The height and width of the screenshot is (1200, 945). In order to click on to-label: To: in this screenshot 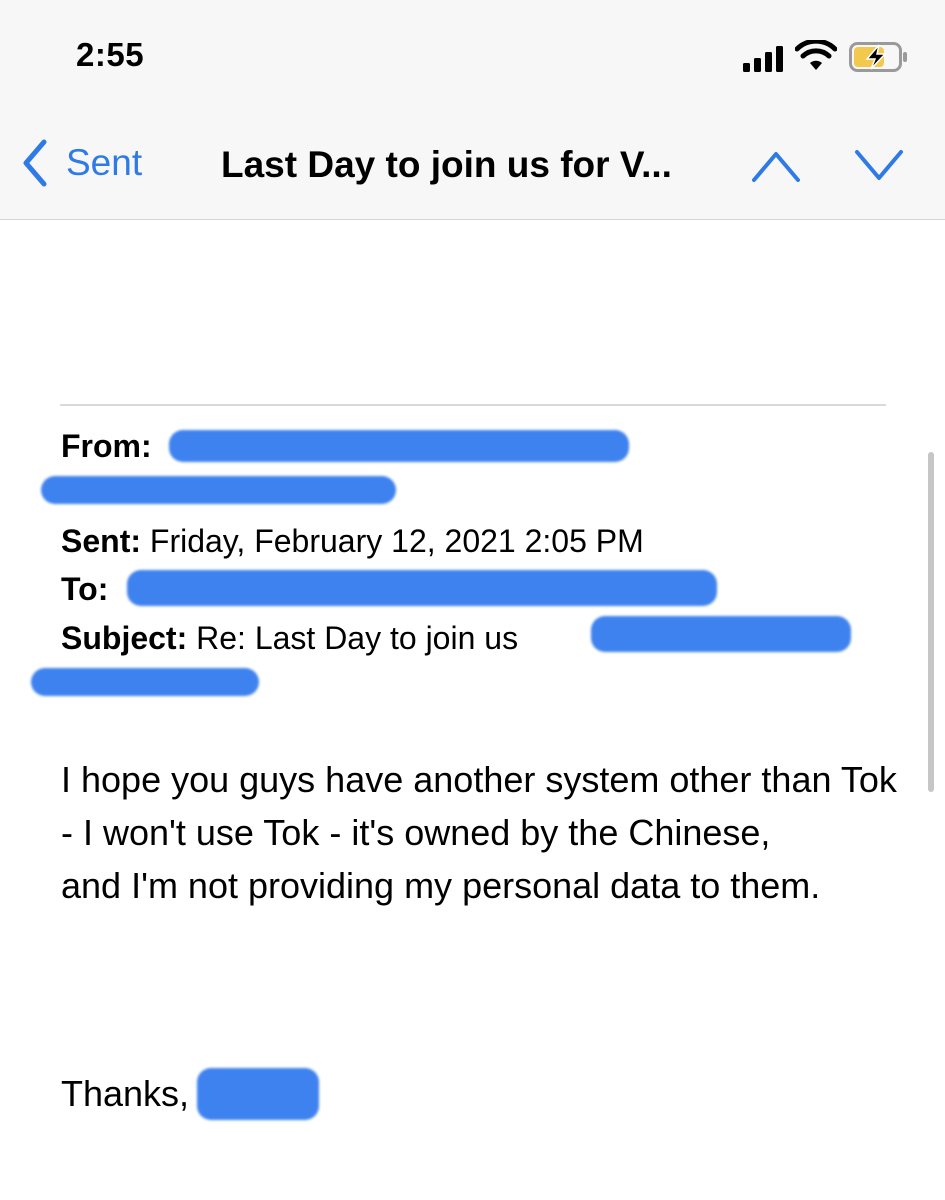, I will do `click(85, 589)`.